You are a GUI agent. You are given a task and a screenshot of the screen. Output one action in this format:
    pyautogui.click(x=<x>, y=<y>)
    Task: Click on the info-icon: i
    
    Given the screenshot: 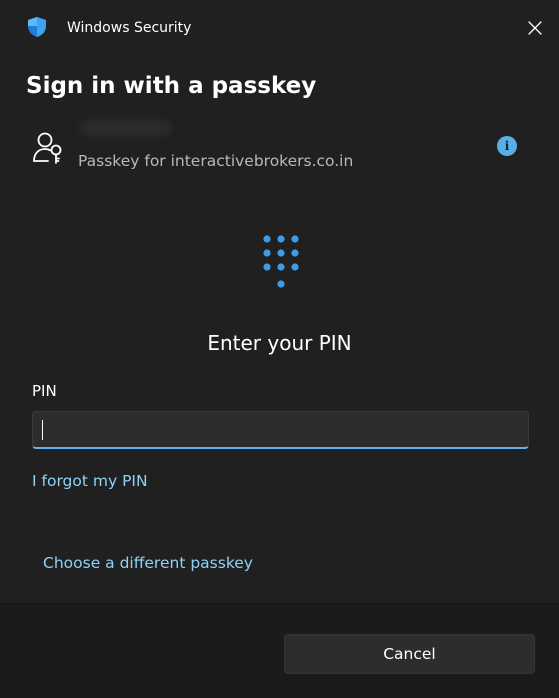 What is the action you would take?
    pyautogui.click(x=507, y=146)
    